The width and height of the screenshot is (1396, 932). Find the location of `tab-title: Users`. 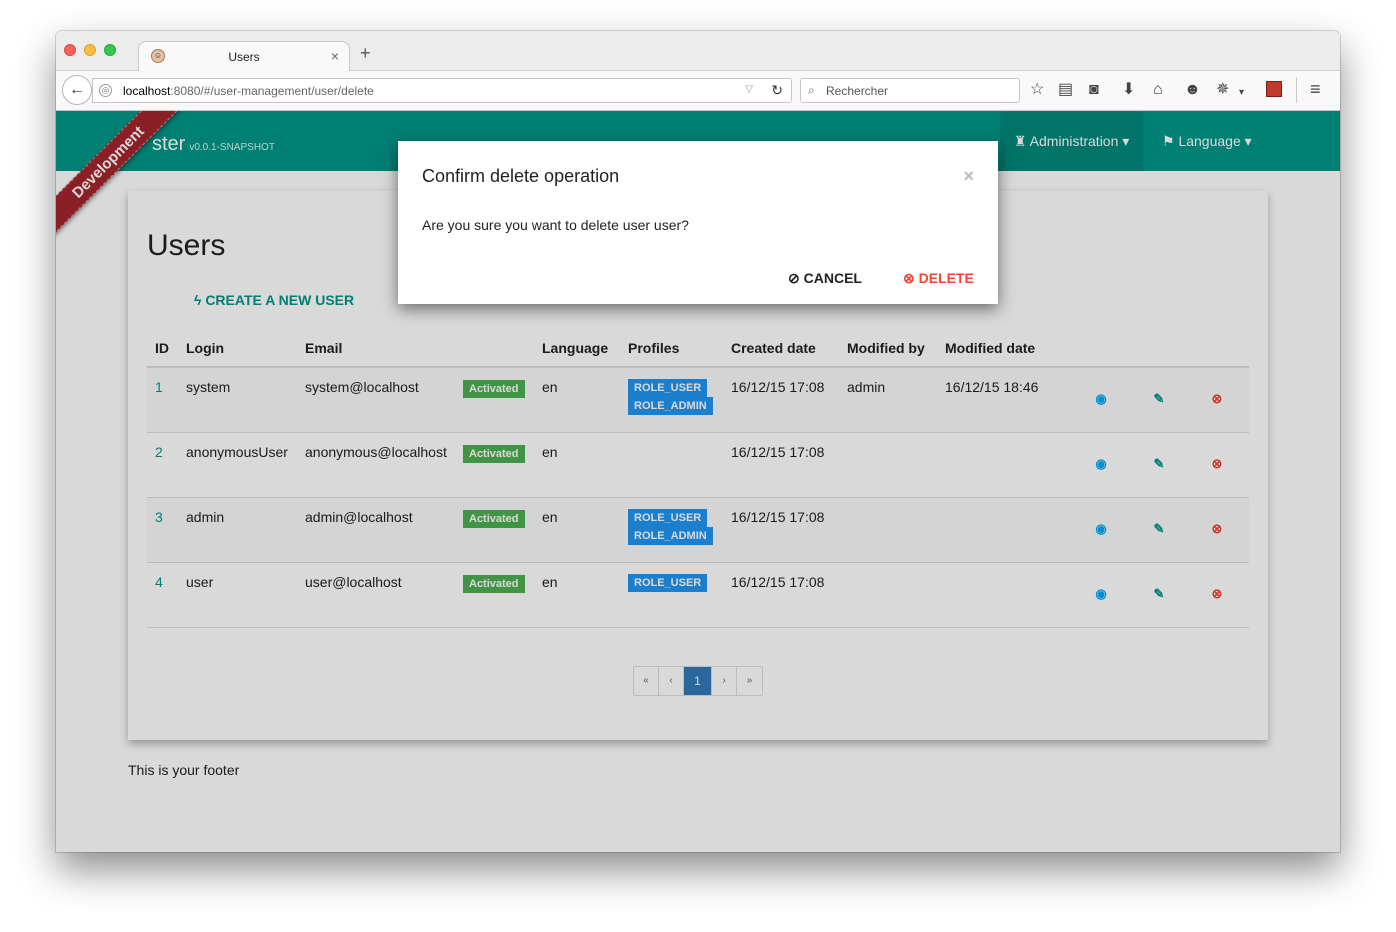

tab-title: Users is located at coordinates (244, 57).